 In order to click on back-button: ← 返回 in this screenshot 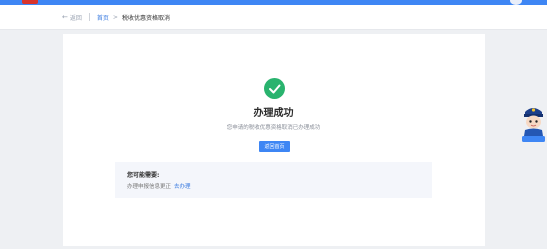, I will do `click(72, 17)`.